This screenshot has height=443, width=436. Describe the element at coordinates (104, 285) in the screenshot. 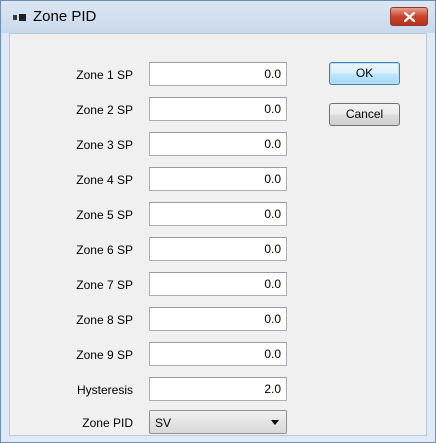

I see `zone-7-sp-label: Zone 7 SP` at that location.